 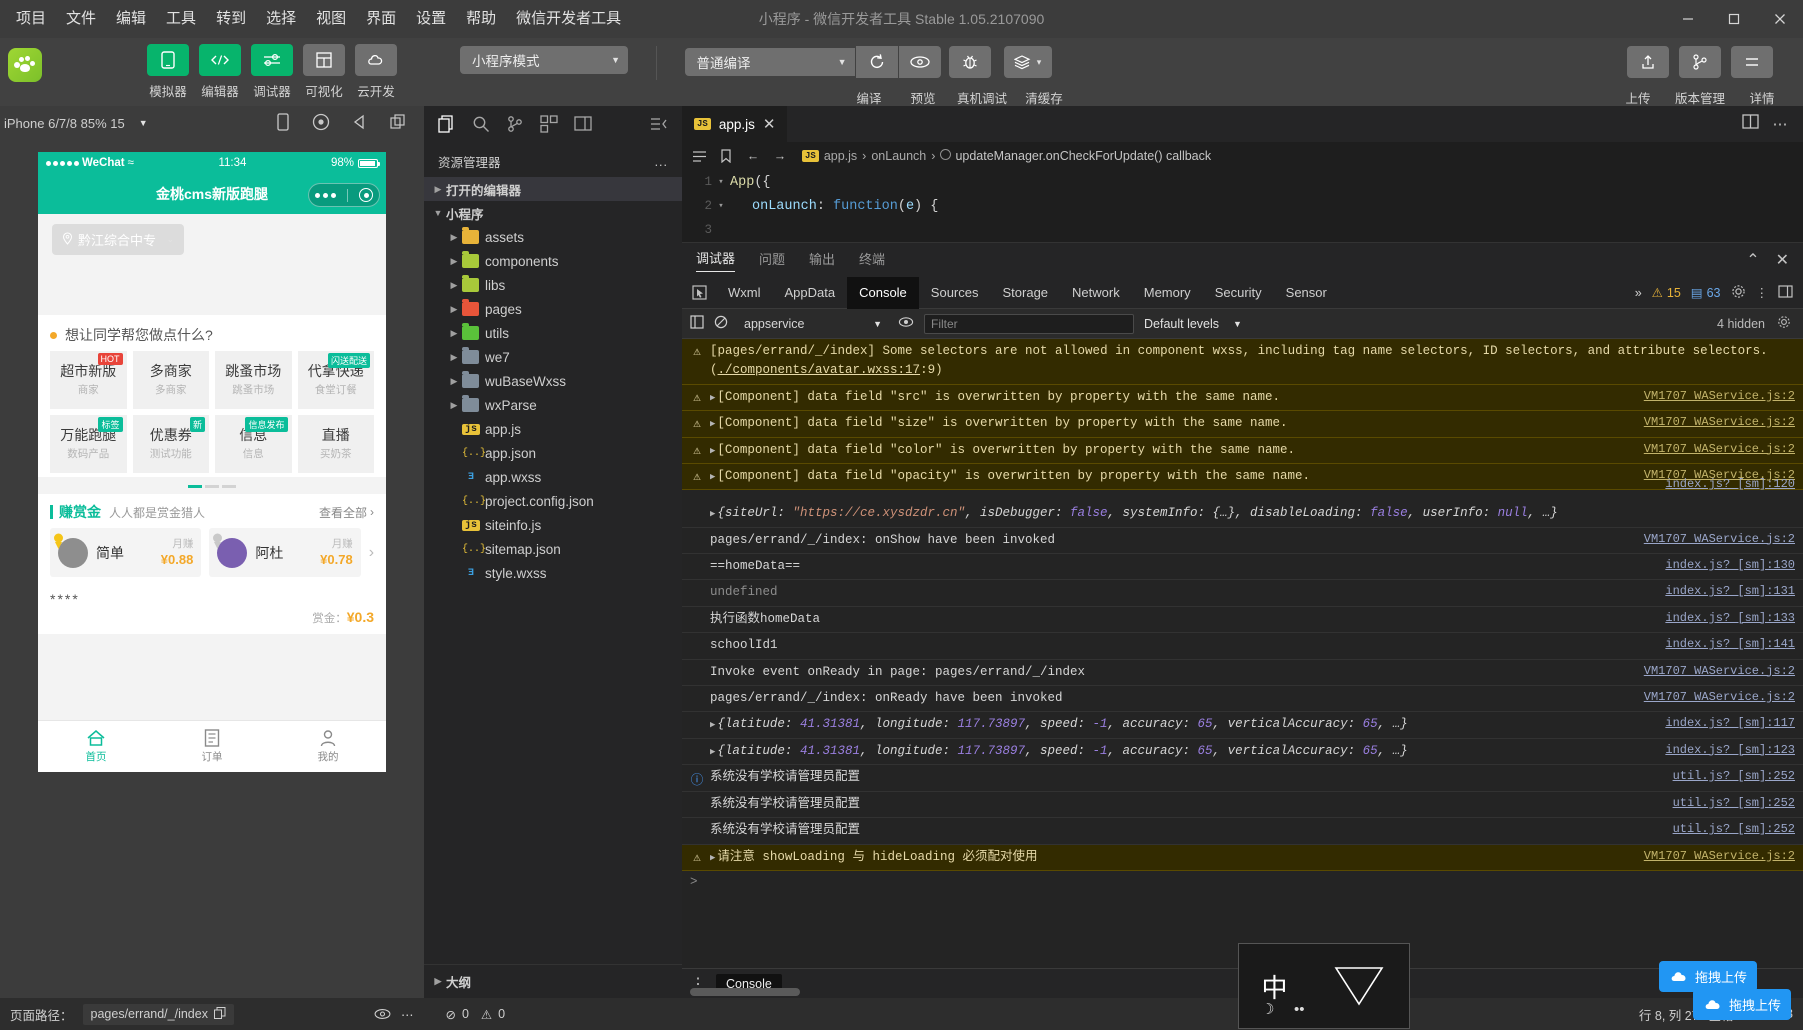 I want to click on grid-cell: 标签 万能跑腿 数码产品, so click(x=88, y=444).